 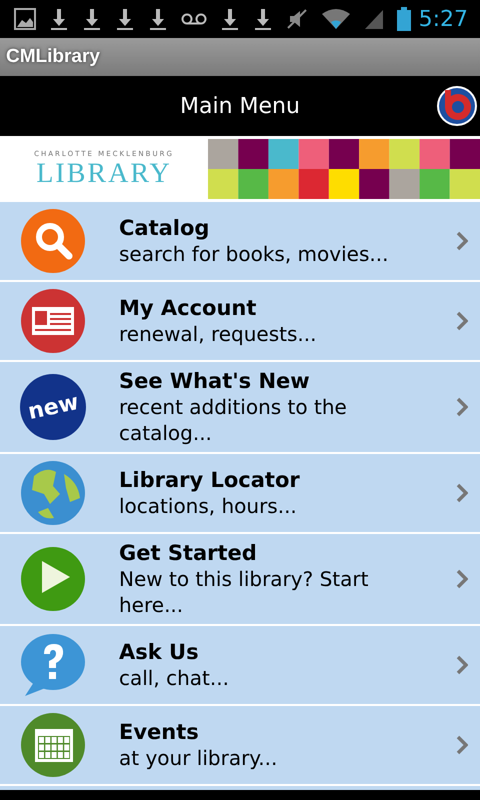 What do you see at coordinates (53, 665) in the screenshot?
I see `help-icon` at bounding box center [53, 665].